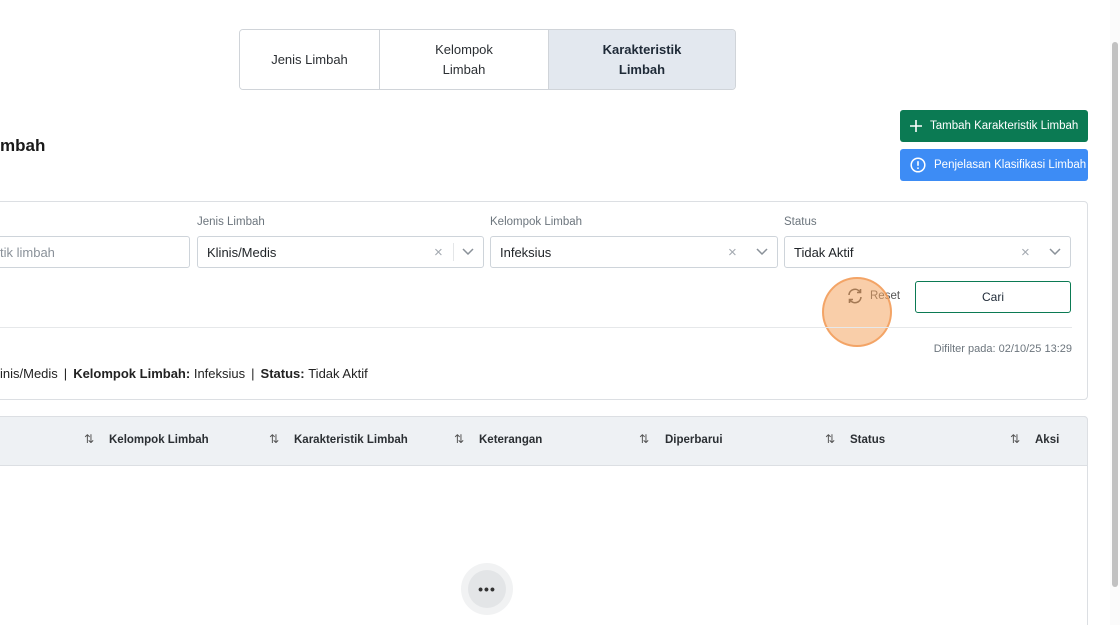 This screenshot has width=1120, height=625. What do you see at coordinates (453, 252) in the screenshot?
I see `select-divider` at bounding box center [453, 252].